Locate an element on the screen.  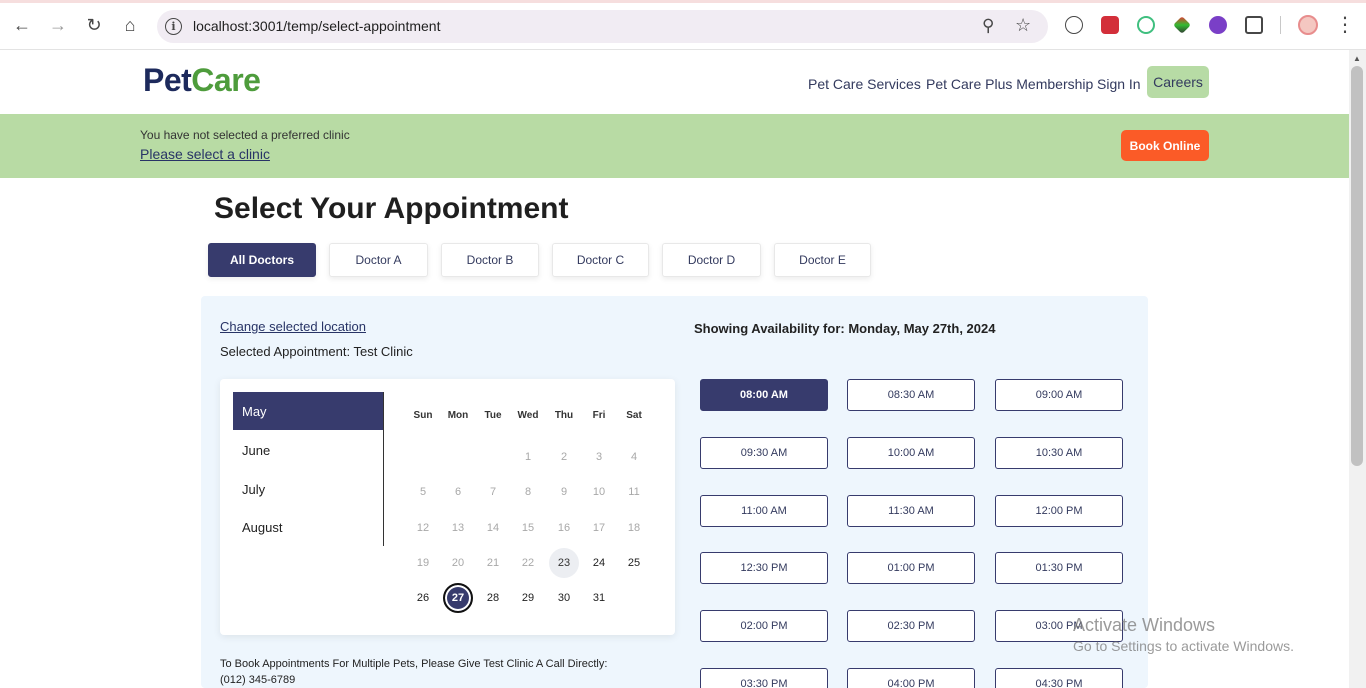
calendar-day: 29 is located at coordinates (528, 598).